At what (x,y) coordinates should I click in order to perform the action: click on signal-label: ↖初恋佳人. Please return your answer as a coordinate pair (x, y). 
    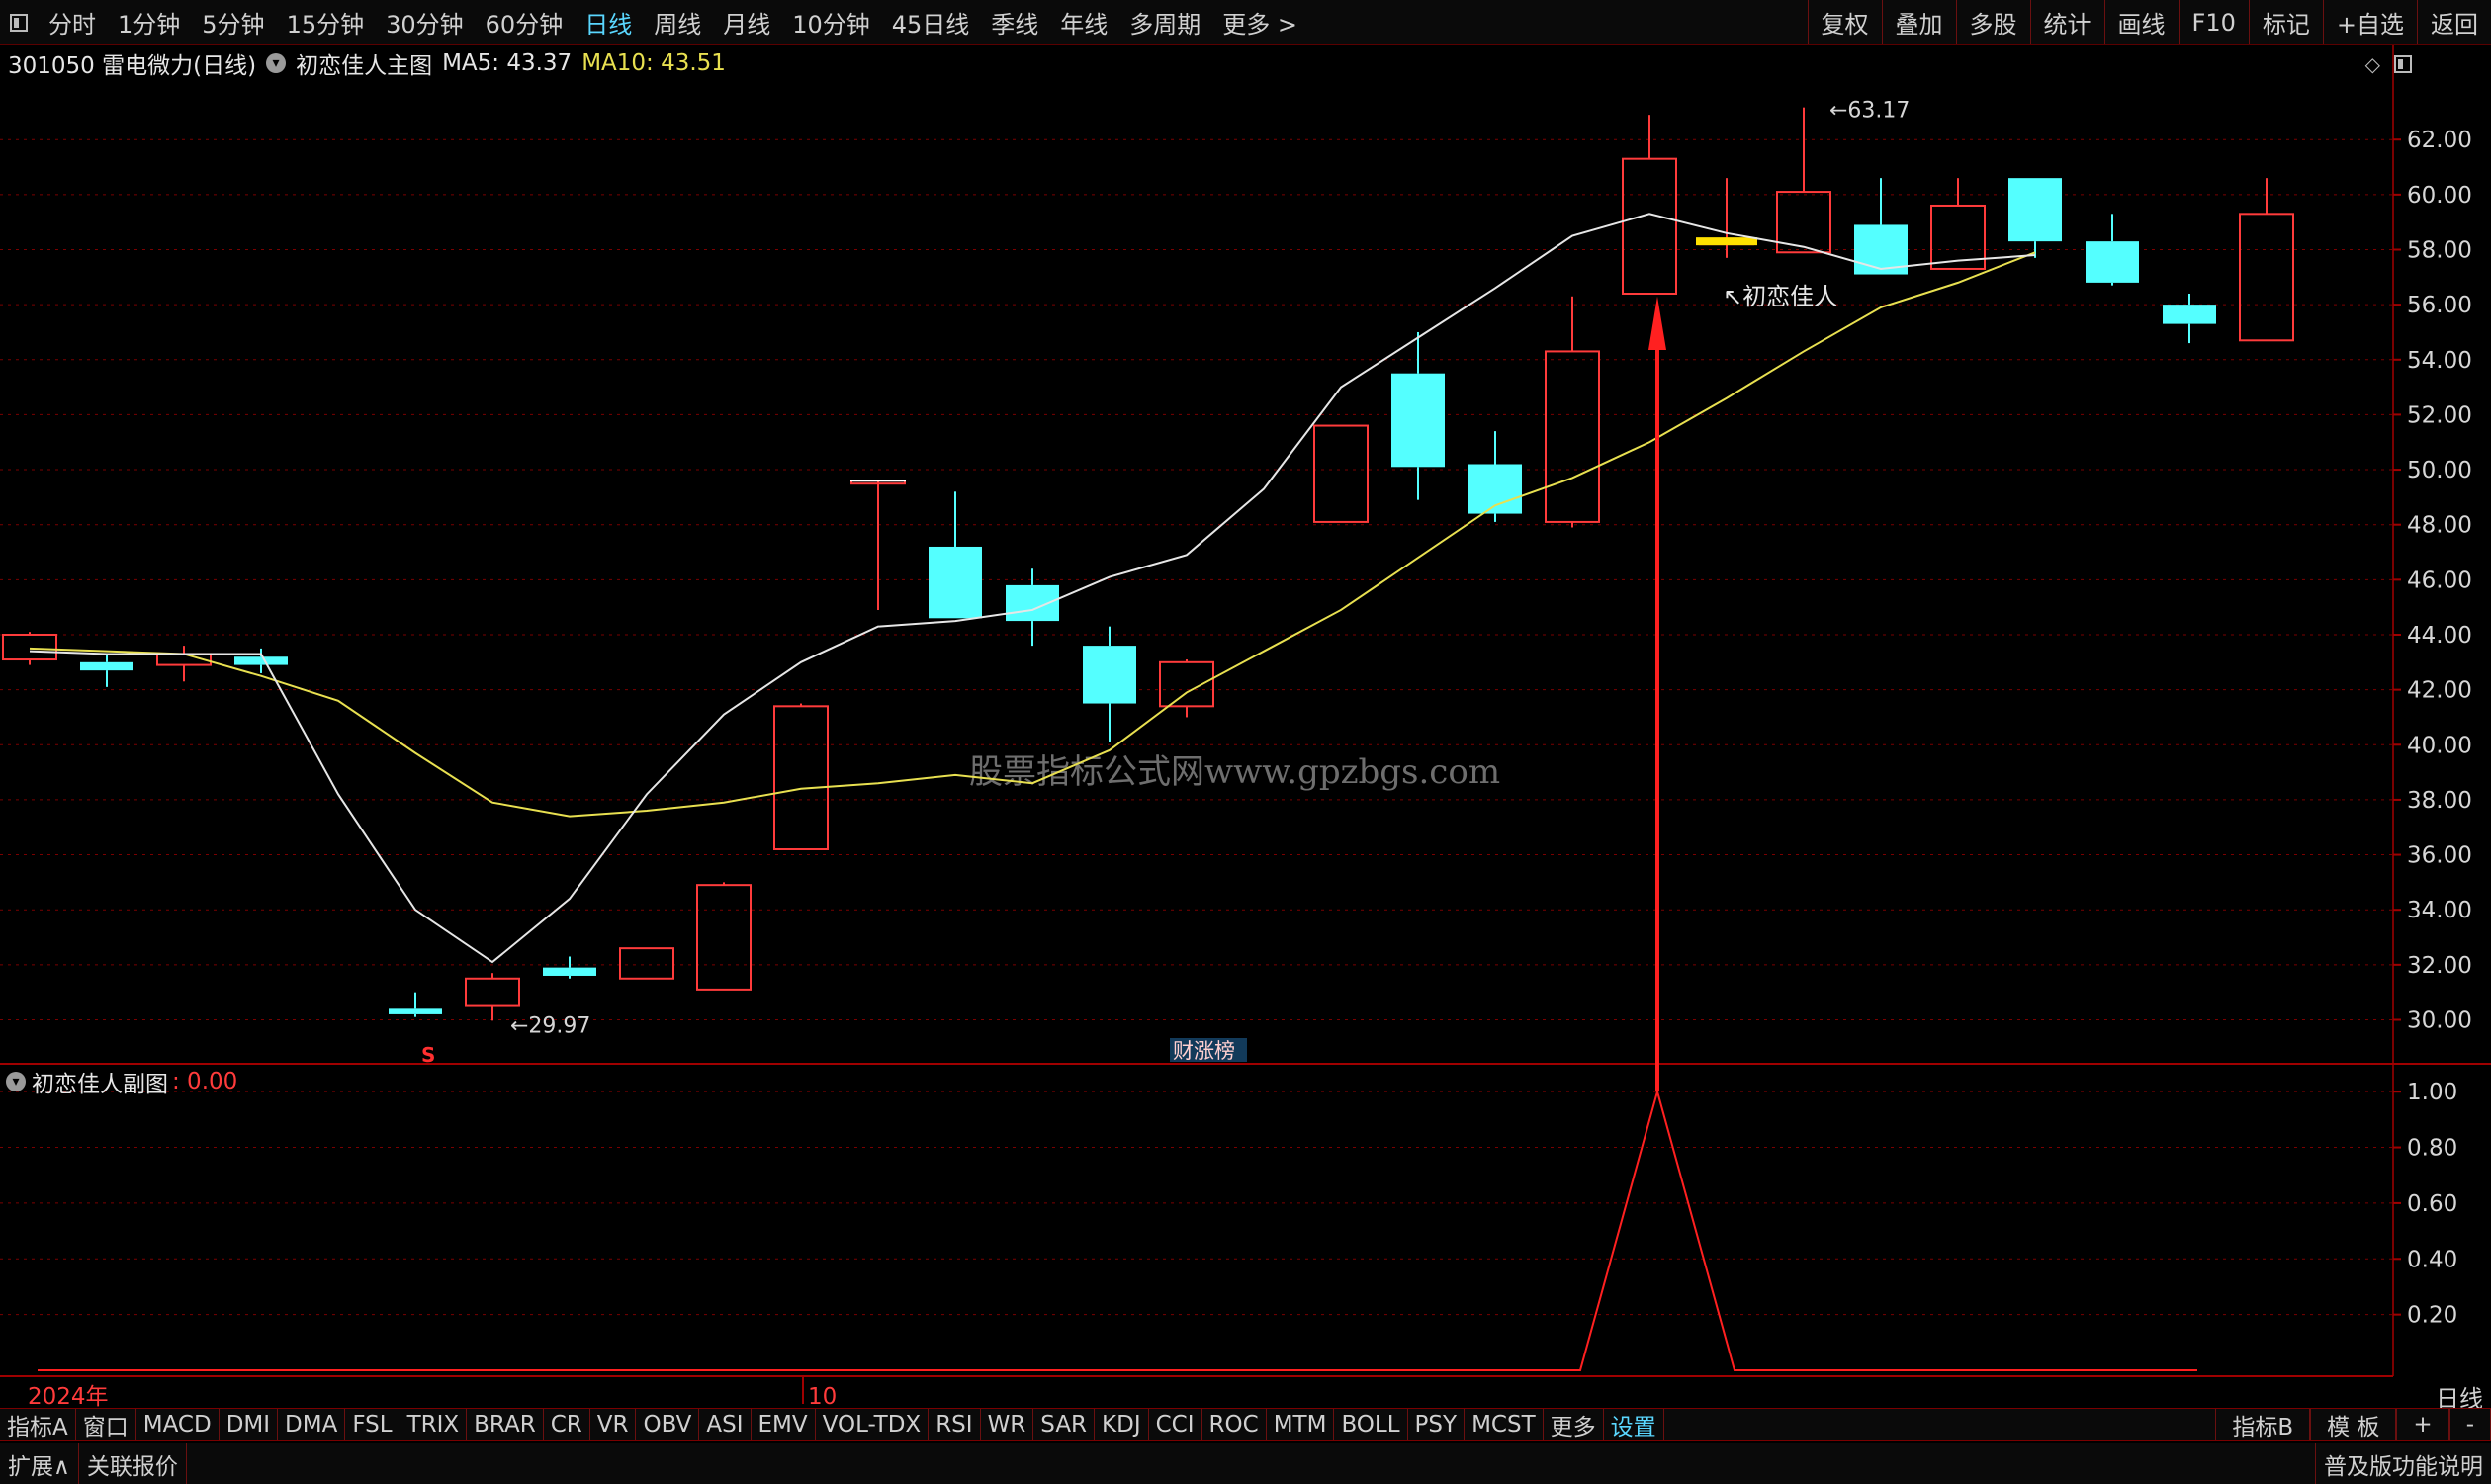
    Looking at the image, I should click on (1780, 296).